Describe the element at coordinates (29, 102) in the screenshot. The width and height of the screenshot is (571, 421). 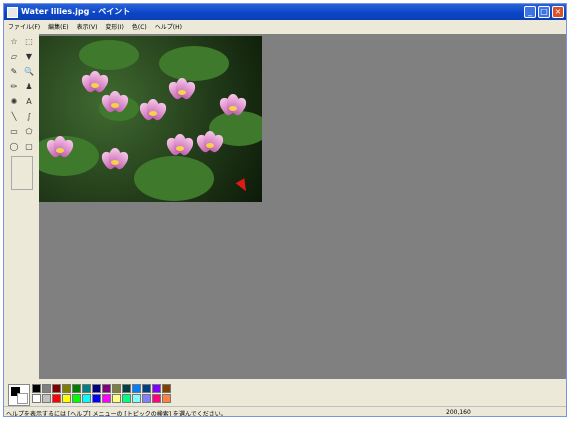
I see `text-icon: A` at that location.